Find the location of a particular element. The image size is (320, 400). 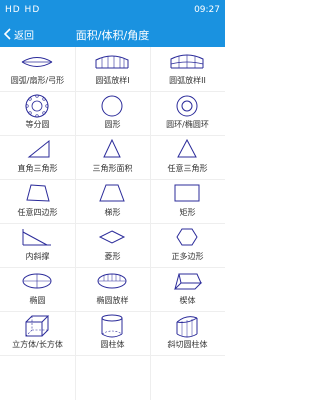

shape-item-label: 圆弧/扇形/弓形 is located at coordinates (37, 80).